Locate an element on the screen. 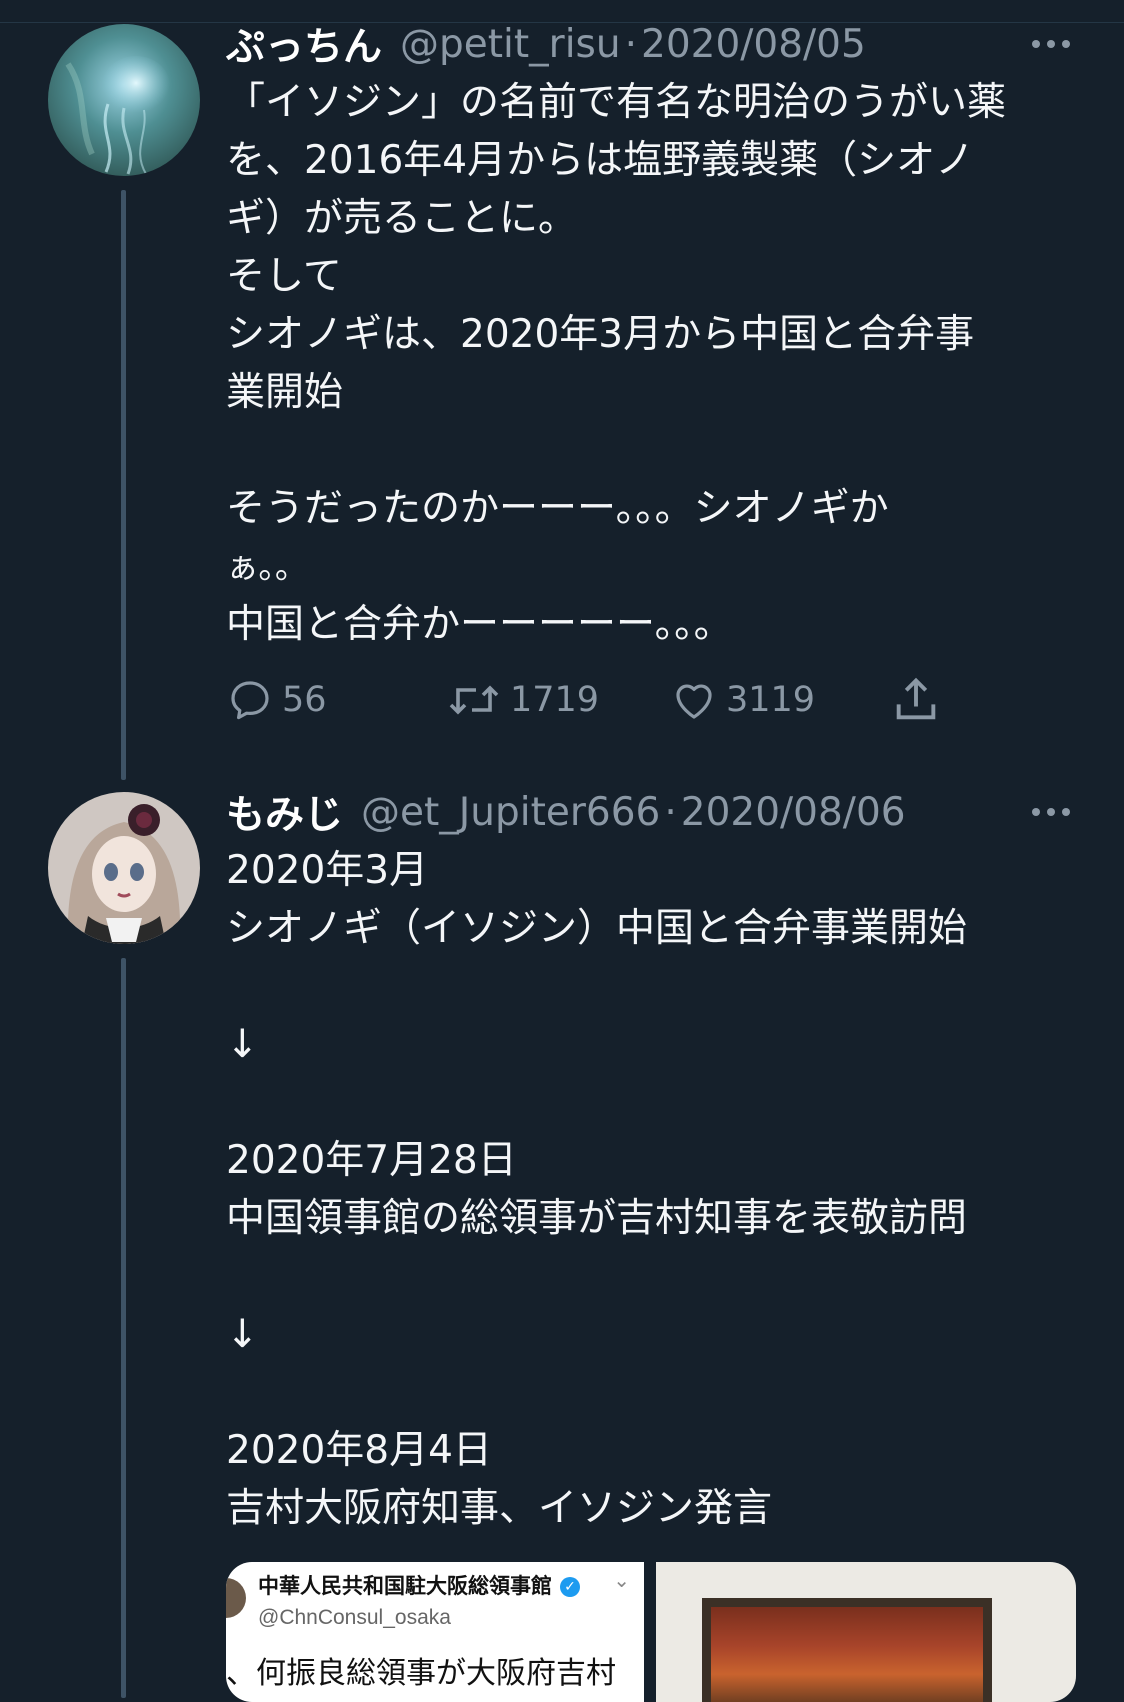 This screenshot has height=1702, width=1124. text-line: を、2016年4月からは塩野義製薬（シオノ is located at coordinates (600, 160).